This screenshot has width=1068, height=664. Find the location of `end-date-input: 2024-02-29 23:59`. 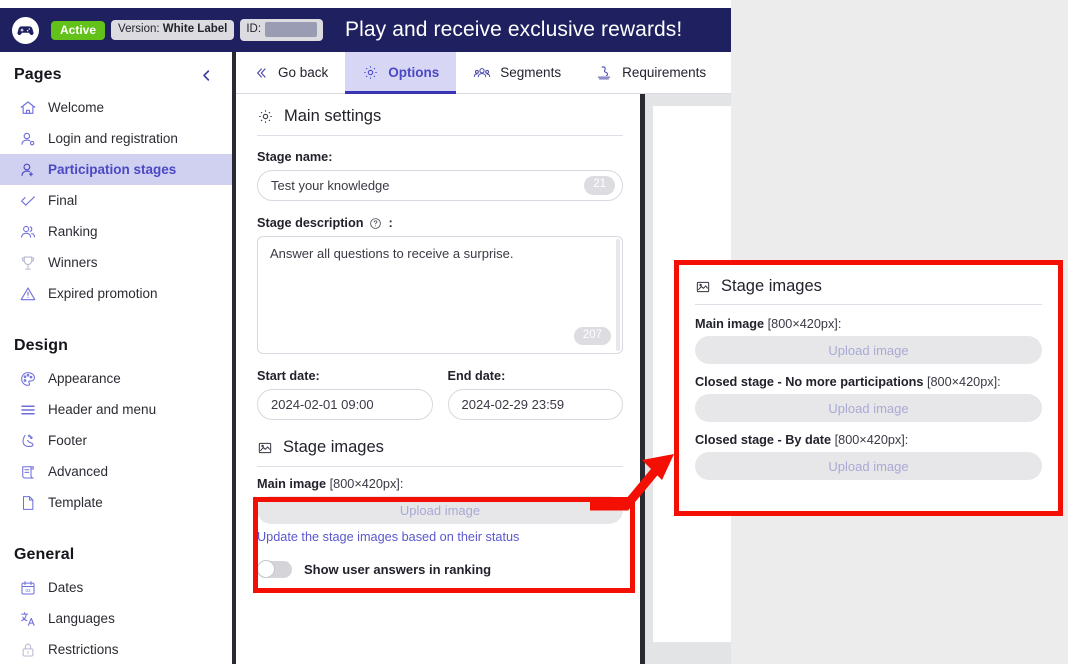

end-date-input: 2024-02-29 23:59 is located at coordinates (535, 404).